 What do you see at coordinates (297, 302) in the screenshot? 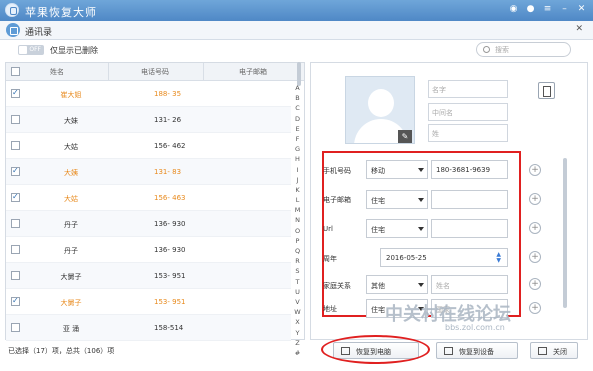
I see `alphabet-letter: V` at bounding box center [297, 302].